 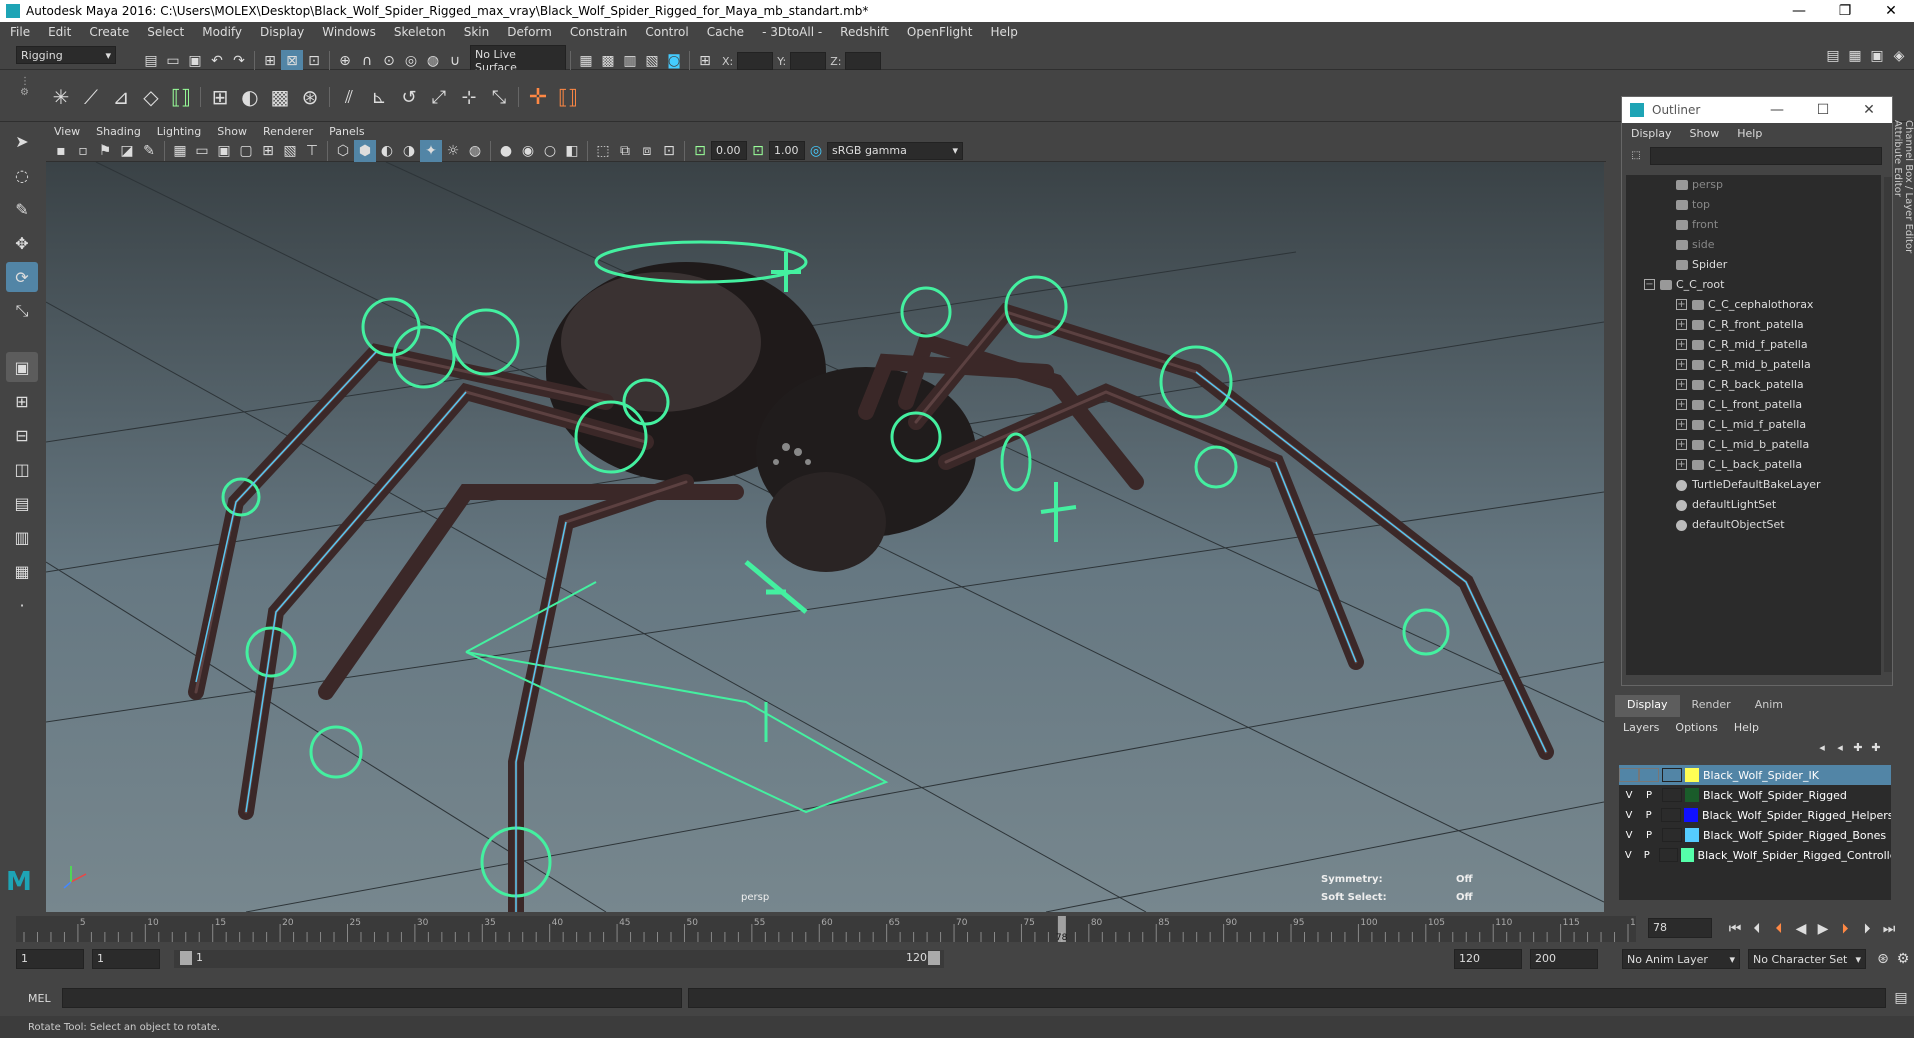 What do you see at coordinates (1753, 245) in the screenshot?
I see `outliner-item: side` at bounding box center [1753, 245].